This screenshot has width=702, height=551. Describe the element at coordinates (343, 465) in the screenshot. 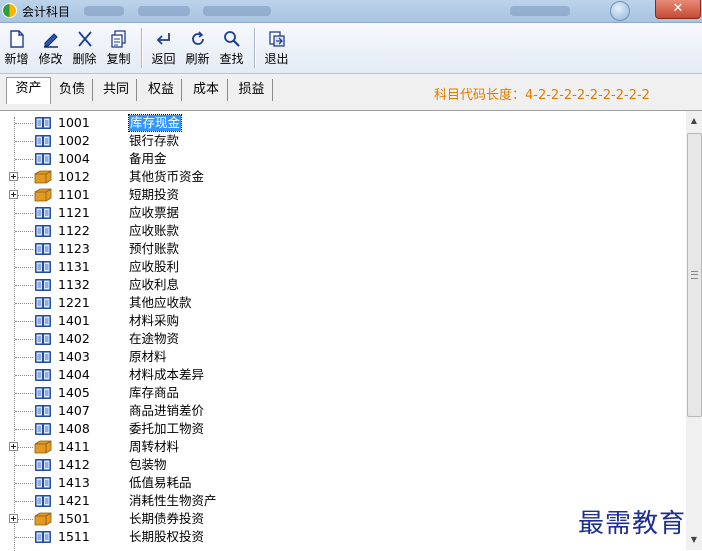

I see `account-row: 1412 包装物` at that location.